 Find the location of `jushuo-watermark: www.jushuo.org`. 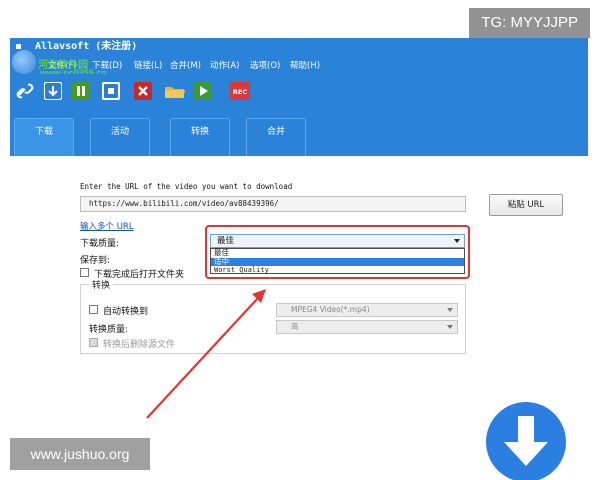

jushuo-watermark: www.jushuo.org is located at coordinates (80, 454).